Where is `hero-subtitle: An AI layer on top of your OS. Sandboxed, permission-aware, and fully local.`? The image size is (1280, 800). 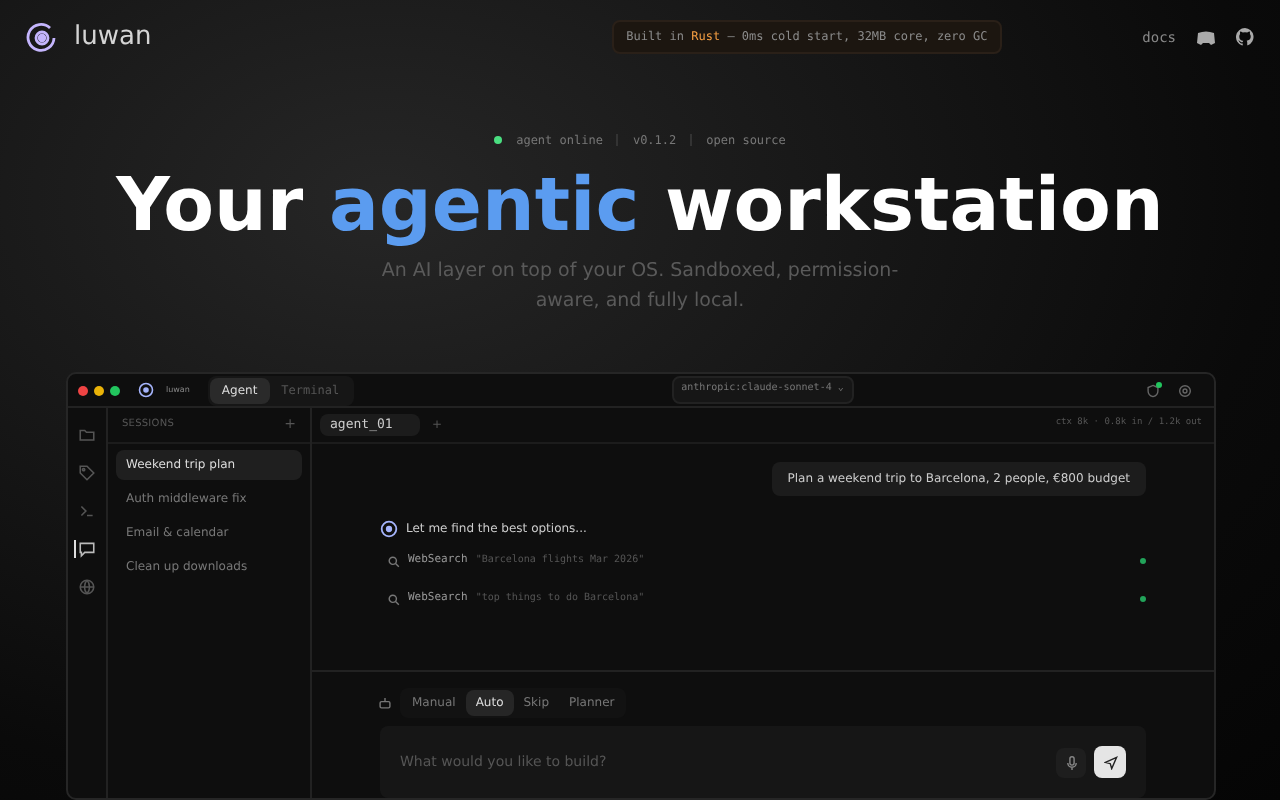 hero-subtitle: An AI layer on top of your OS. Sandboxed, permission-aware, and fully local. is located at coordinates (640, 286).